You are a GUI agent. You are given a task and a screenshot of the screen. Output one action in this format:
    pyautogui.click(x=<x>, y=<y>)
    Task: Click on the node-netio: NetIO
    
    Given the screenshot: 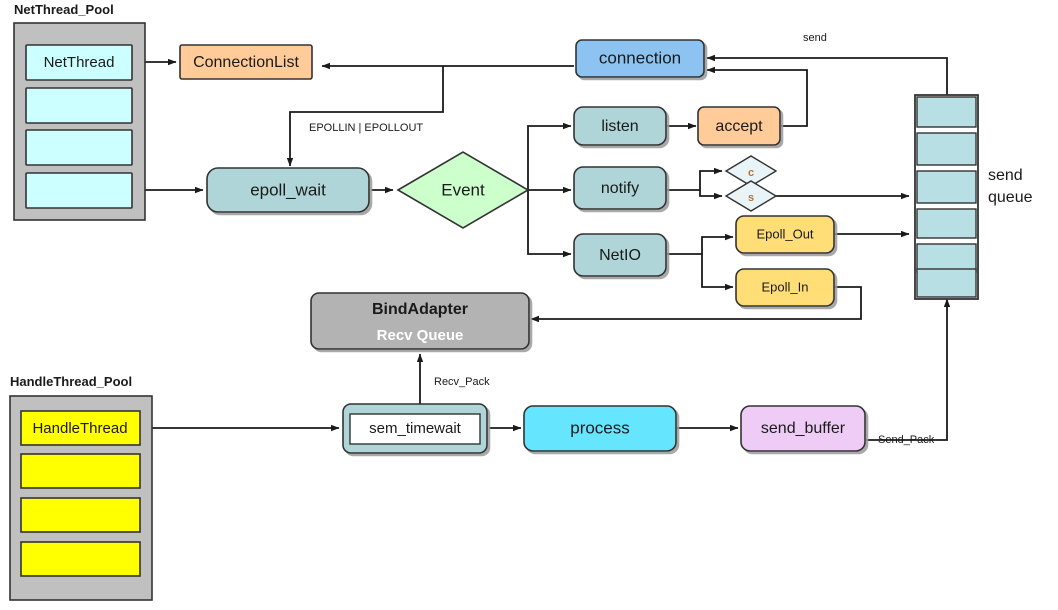 What is the action you would take?
    pyautogui.click(x=620, y=255)
    